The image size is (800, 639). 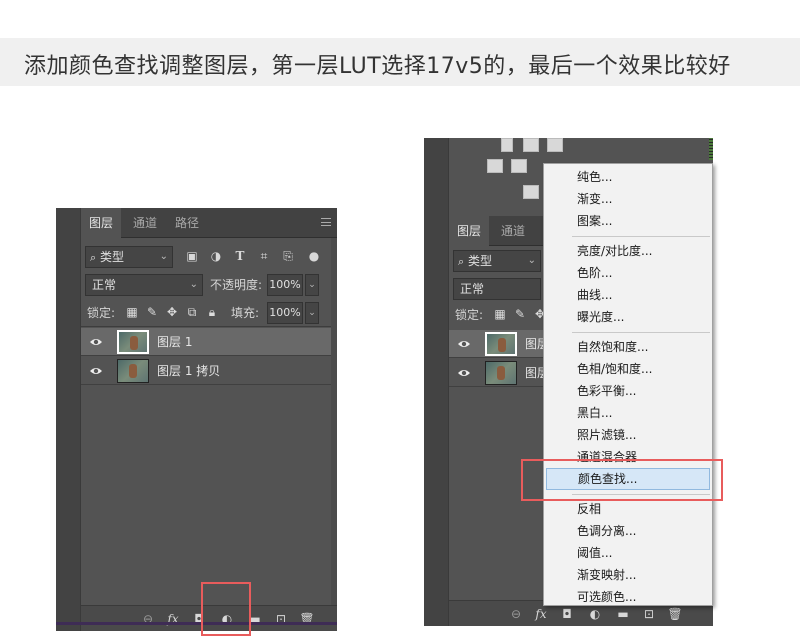 I want to click on panel-tabs: 图层 通道 路径, so click(x=209, y=223).